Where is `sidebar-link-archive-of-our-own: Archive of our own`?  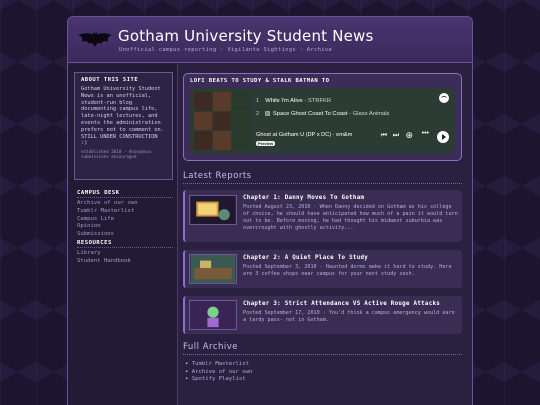
sidebar-link-archive-of-our-own: Archive of our own is located at coordinates (127, 204).